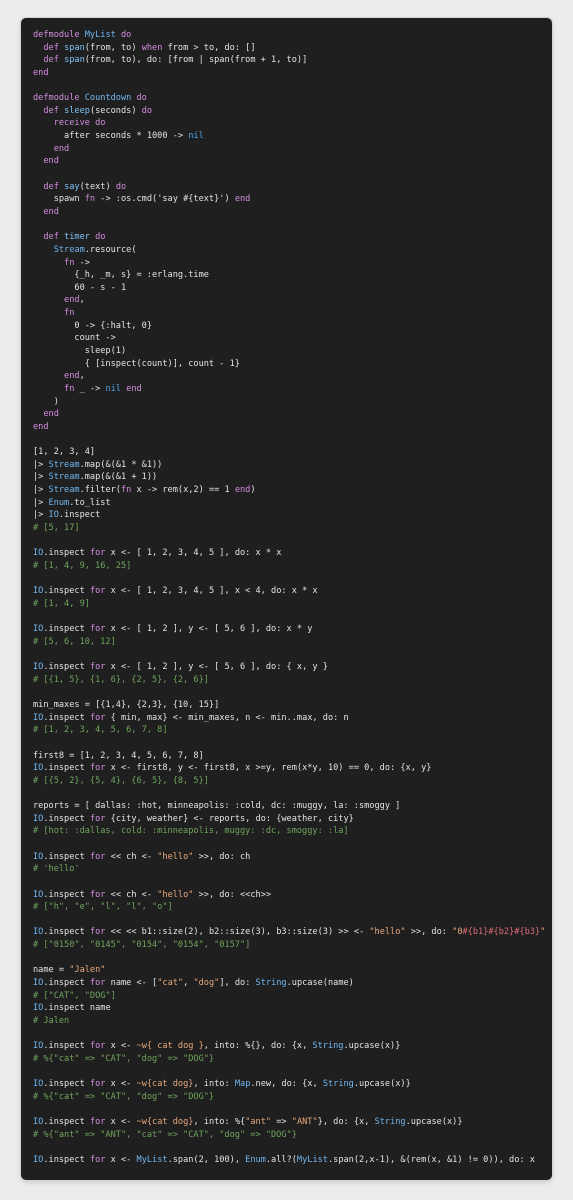  I want to click on code-line: def sleep(seconds) do, so click(290, 111).